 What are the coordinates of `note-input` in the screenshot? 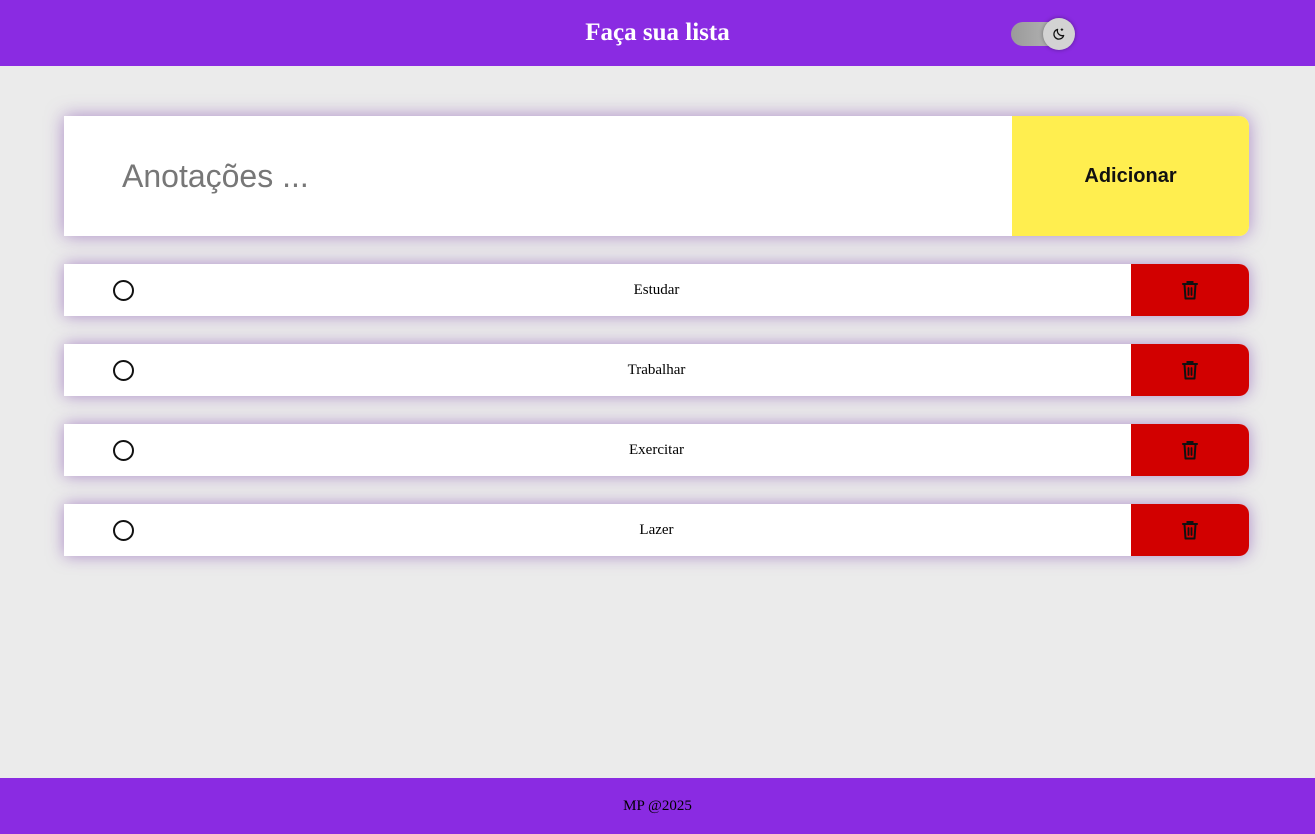 It's located at (538, 176).